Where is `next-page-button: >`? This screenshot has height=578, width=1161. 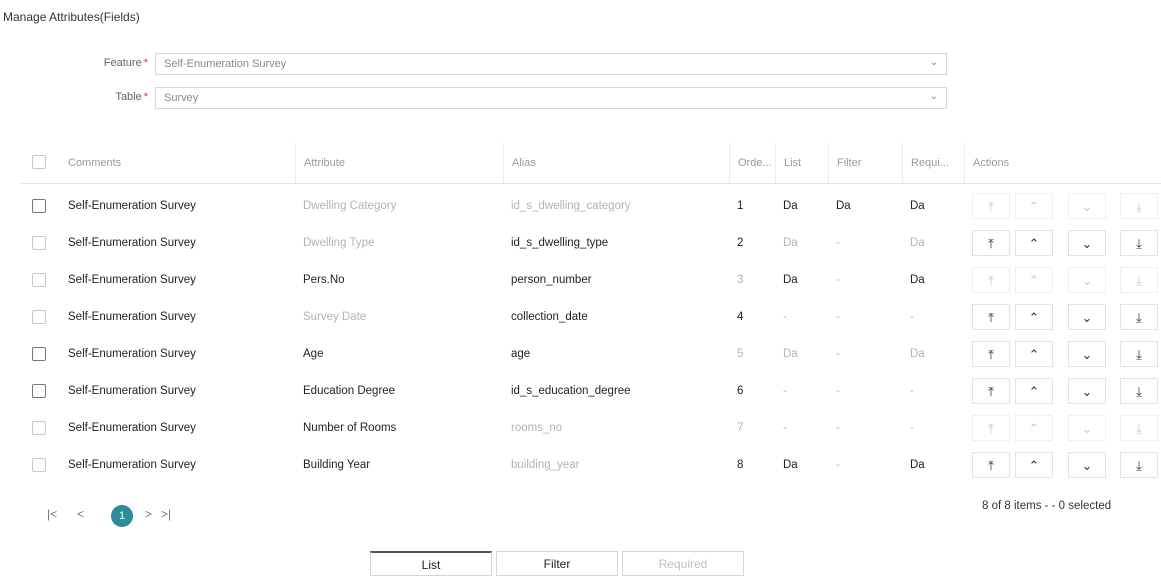 next-page-button: > is located at coordinates (148, 514).